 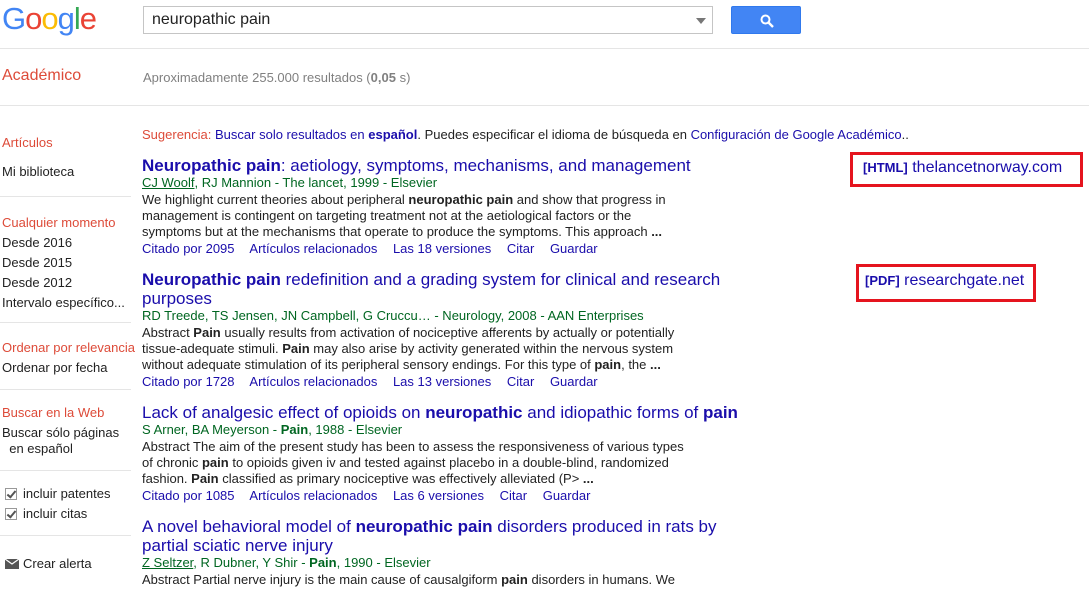 I want to click on results-count-prefix: Aproximadamente 255.000 resultados (, so click(x=257, y=77).